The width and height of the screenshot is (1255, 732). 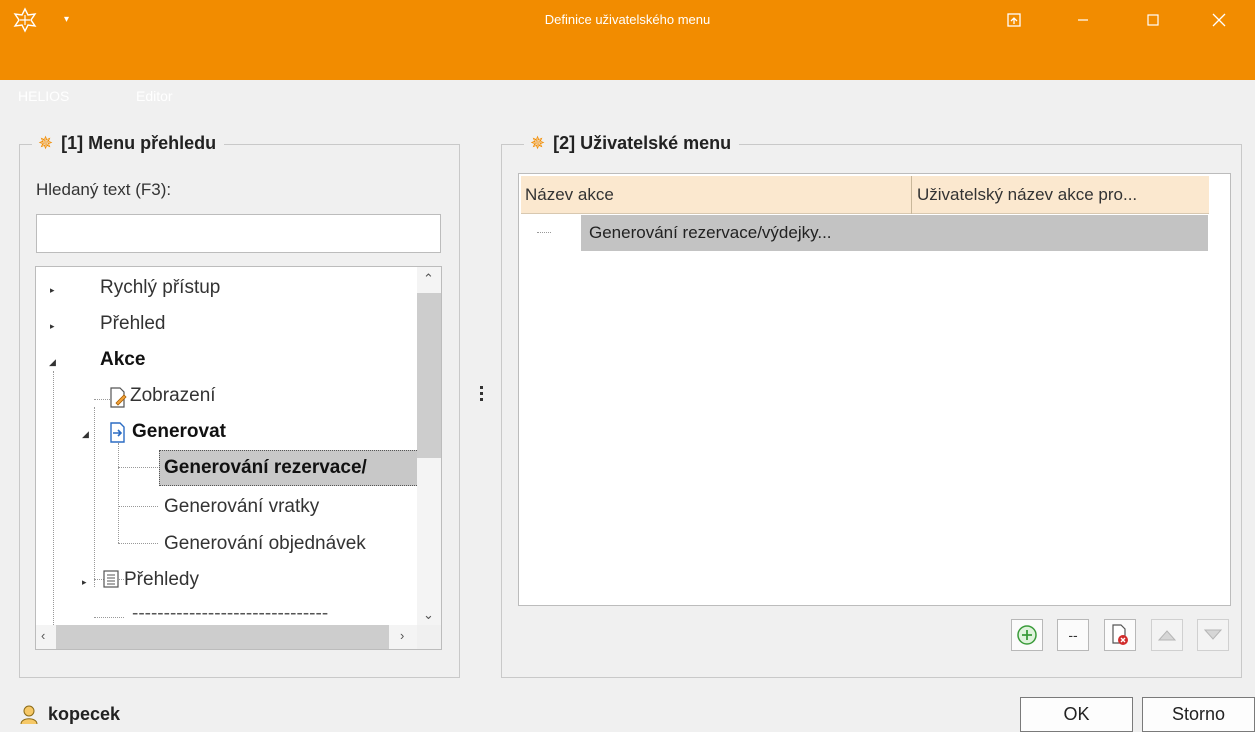 I want to click on arrow-down-icon, so click(x=1213, y=634).